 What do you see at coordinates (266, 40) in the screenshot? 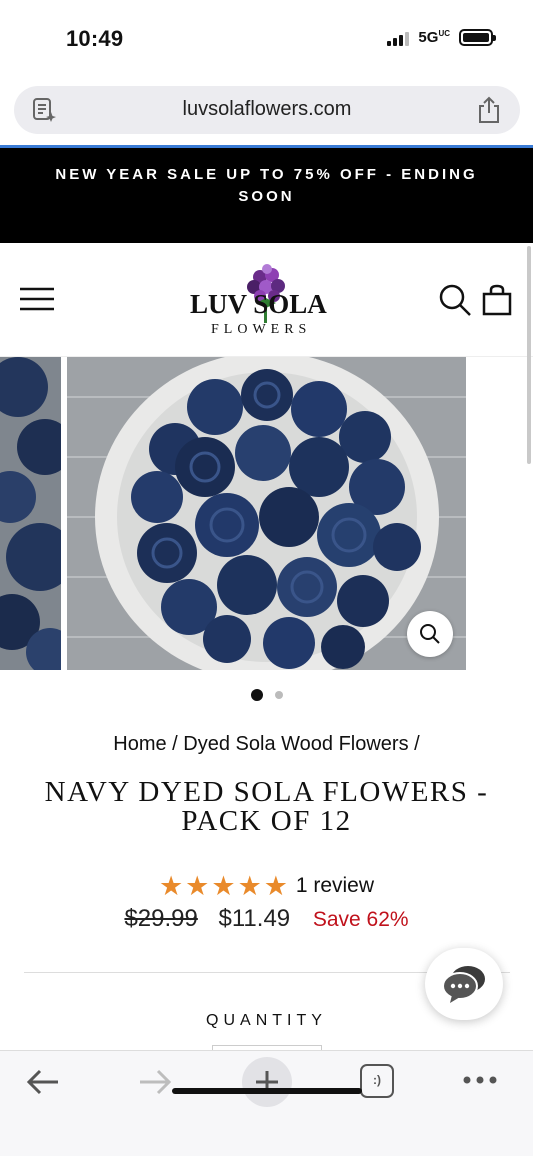
I see `status-bar: 10:49 5GUC` at bounding box center [266, 40].